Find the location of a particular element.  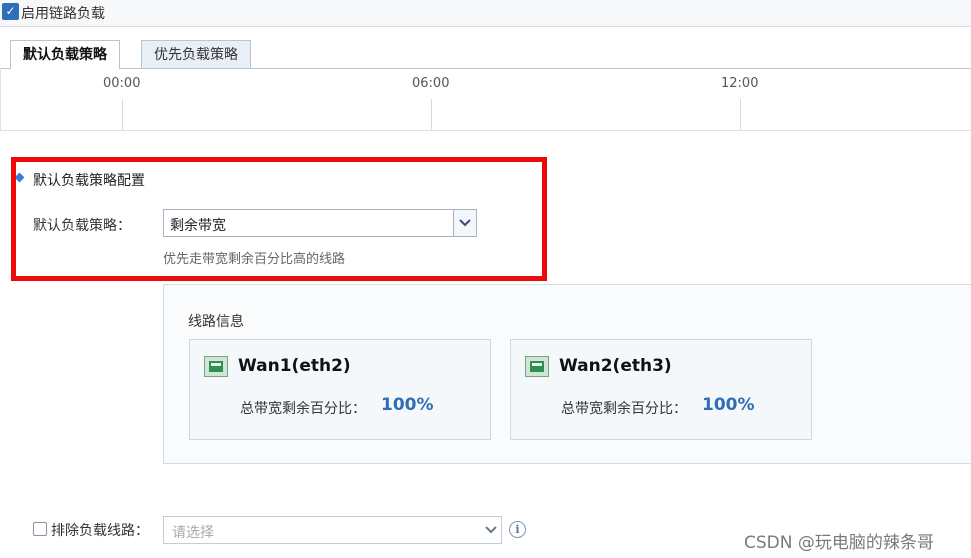

wan-name: Wan1(eth2) is located at coordinates (294, 366).